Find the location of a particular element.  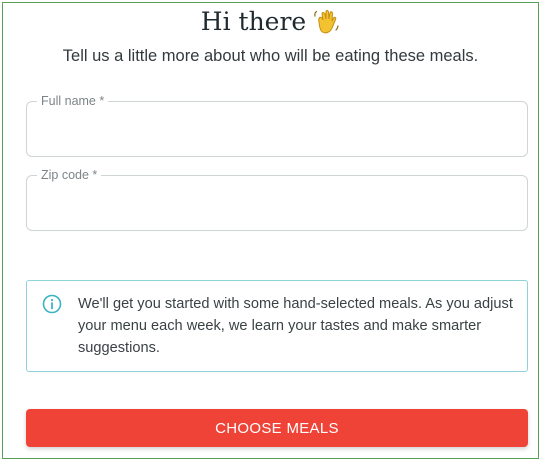

waving-hand-icon is located at coordinates (326, 22).